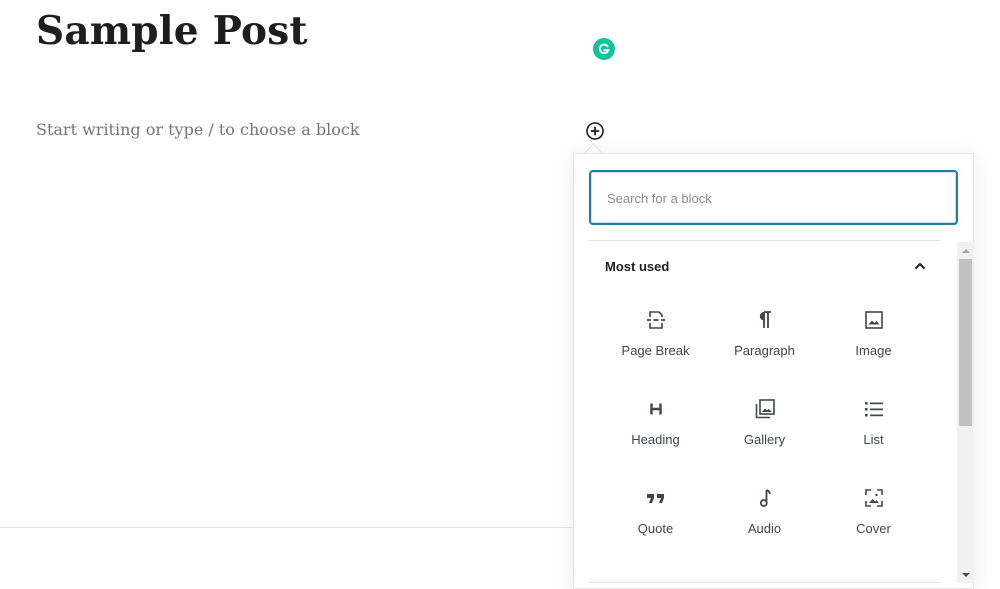  What do you see at coordinates (765, 498) in the screenshot?
I see `audio-icon` at bounding box center [765, 498].